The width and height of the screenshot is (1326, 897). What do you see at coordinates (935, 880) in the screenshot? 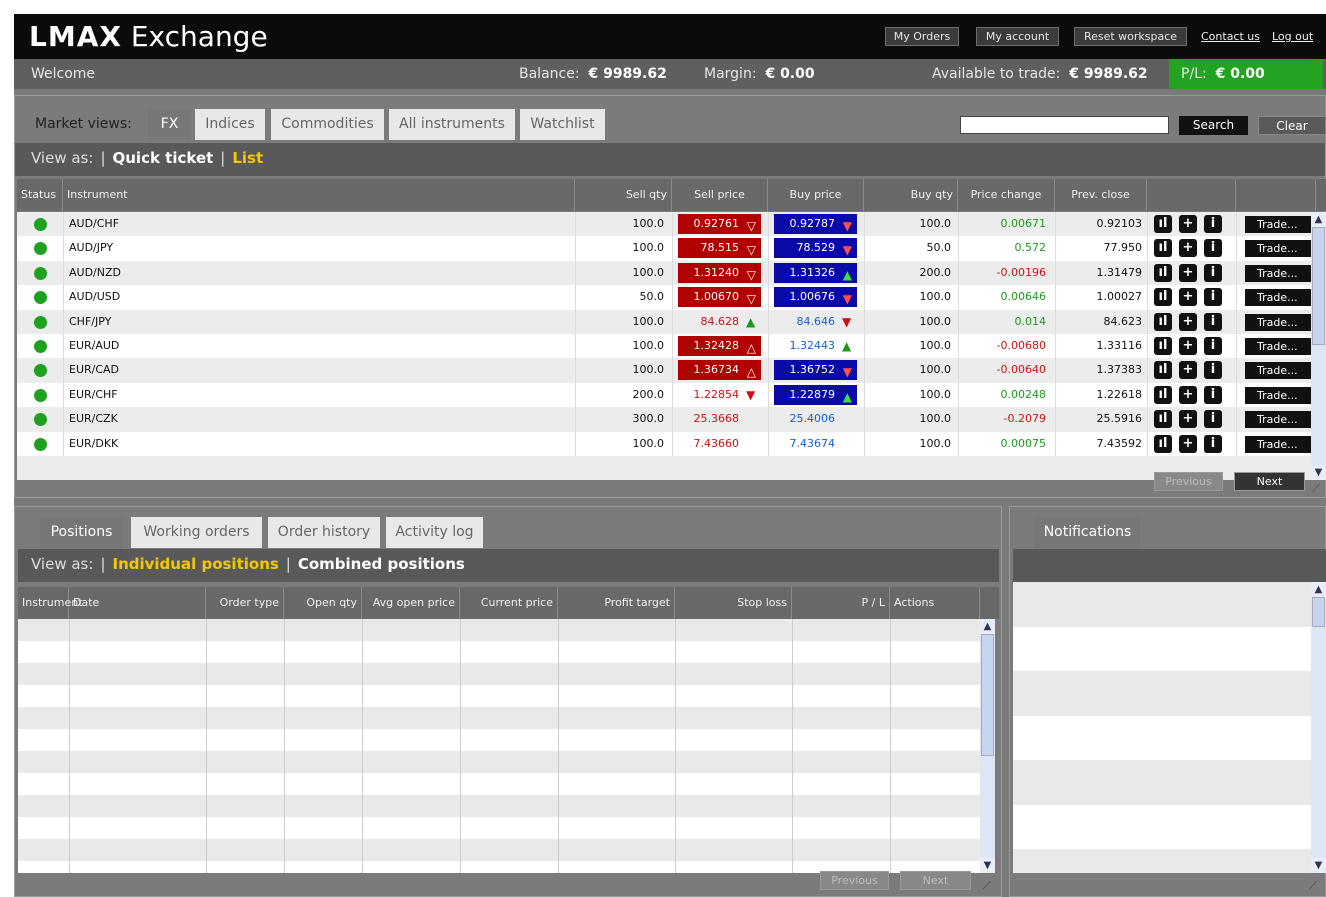
I see `positions-next-button: Next` at bounding box center [935, 880].